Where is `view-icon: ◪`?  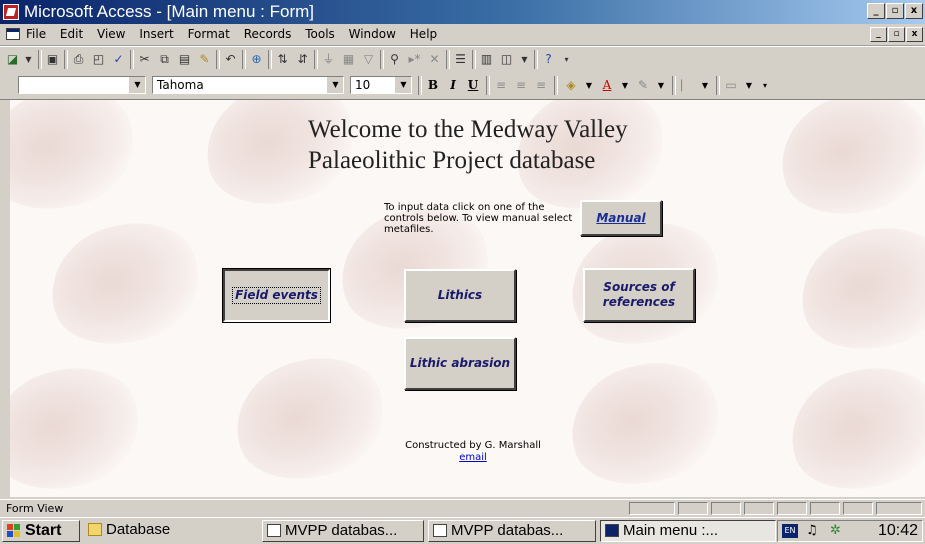
view-icon: ◪ is located at coordinates (12, 59).